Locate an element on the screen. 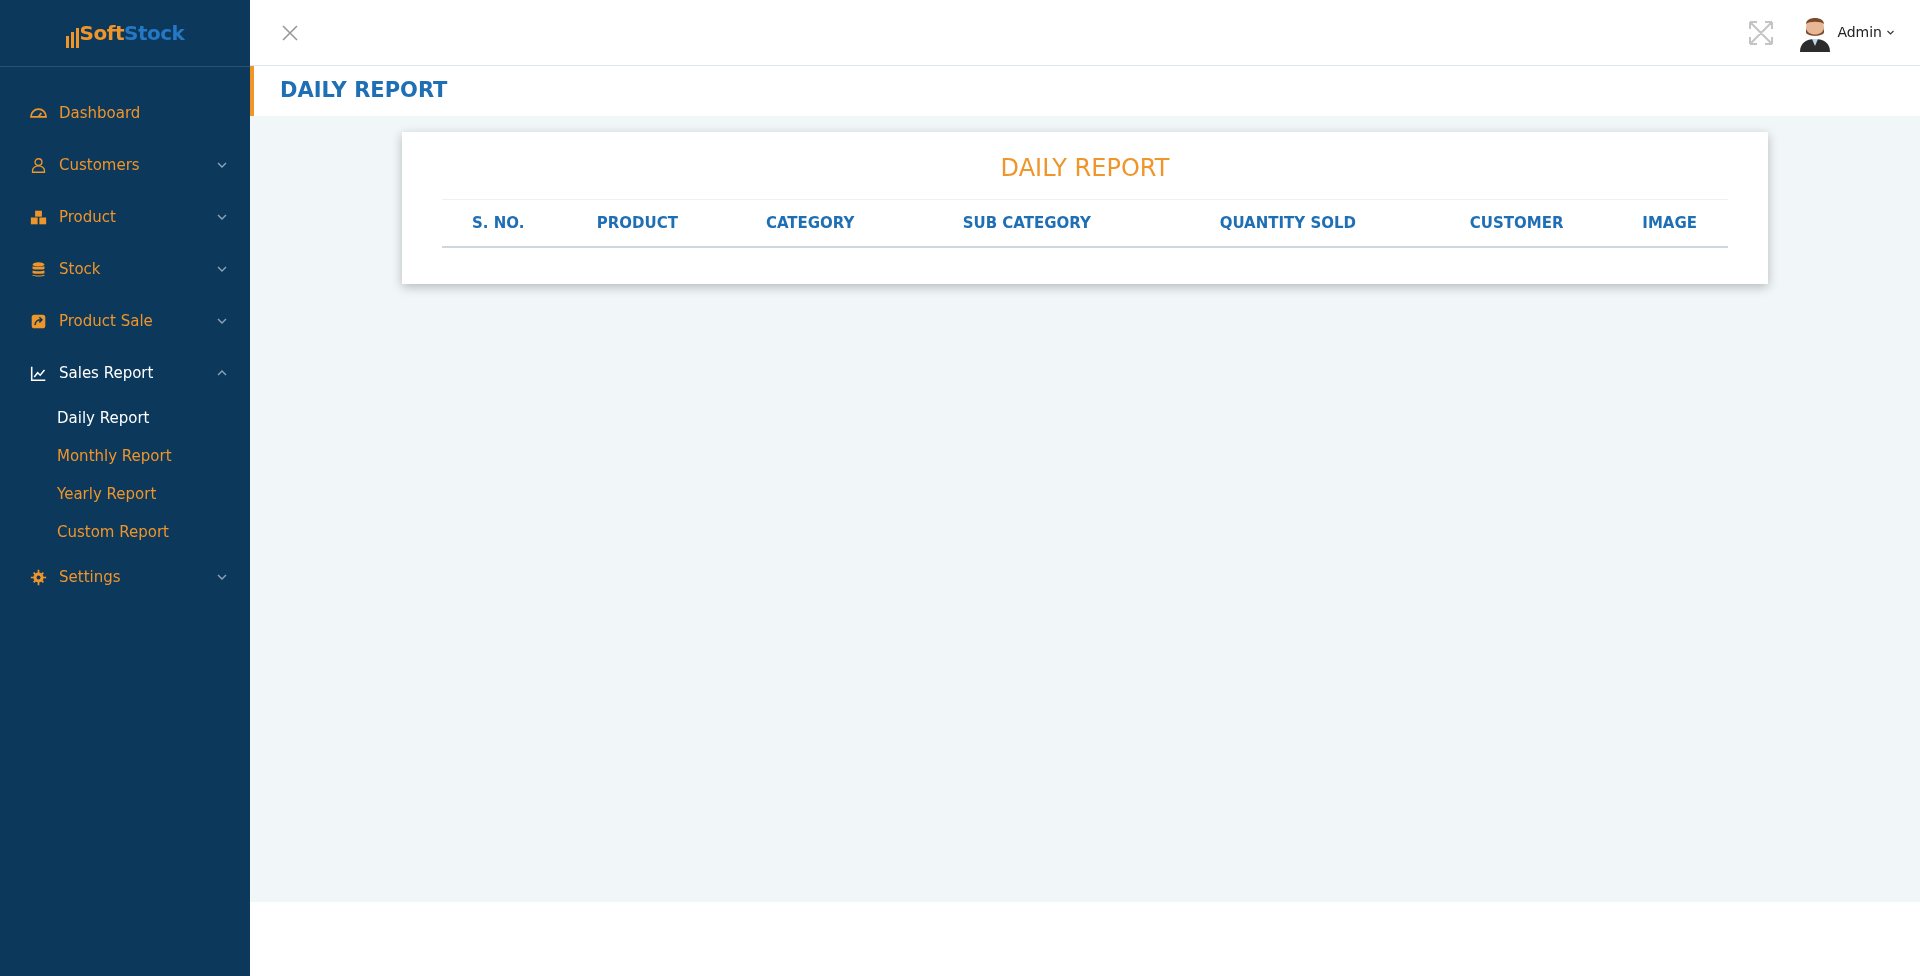  user-icon is located at coordinates (38, 165).